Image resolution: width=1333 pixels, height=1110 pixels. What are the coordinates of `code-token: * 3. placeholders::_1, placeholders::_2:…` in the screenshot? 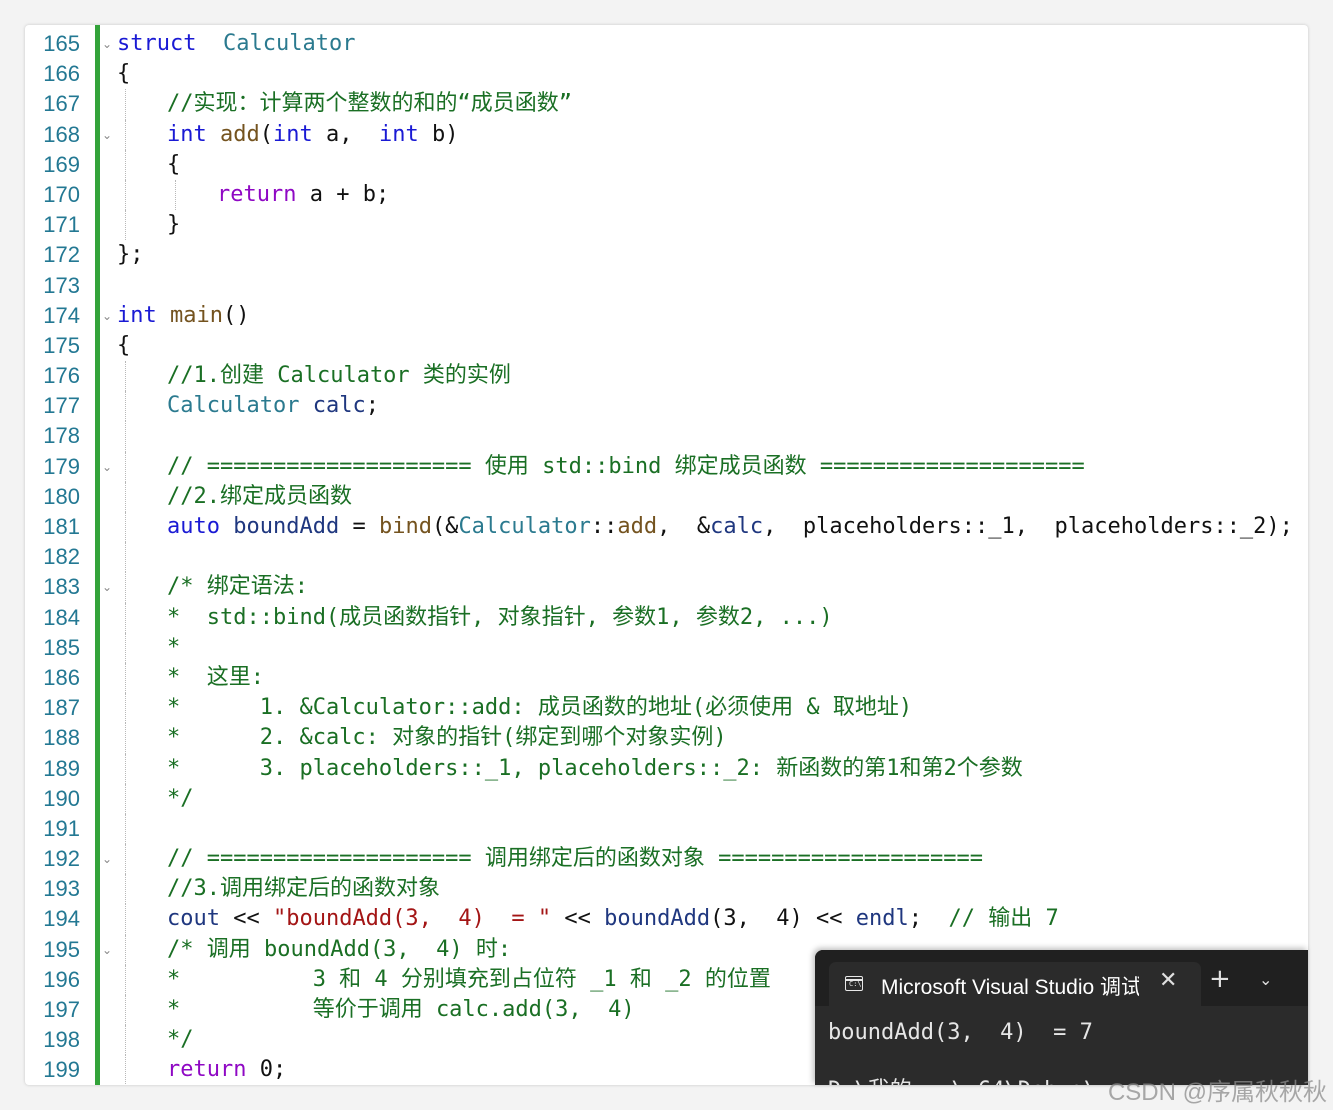 It's located at (595, 768).